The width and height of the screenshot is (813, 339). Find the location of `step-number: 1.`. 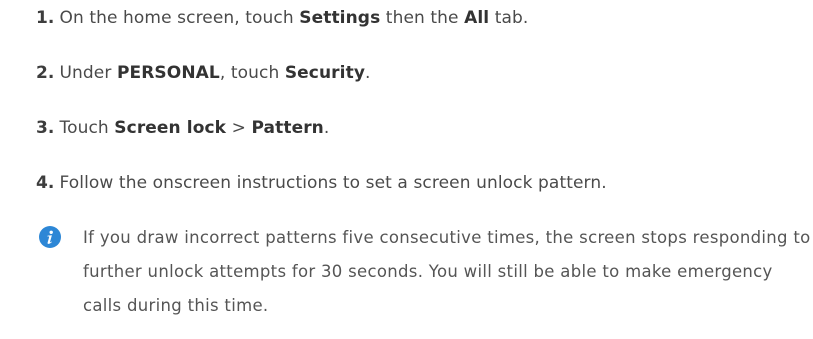

step-number: 1. is located at coordinates (45, 18).